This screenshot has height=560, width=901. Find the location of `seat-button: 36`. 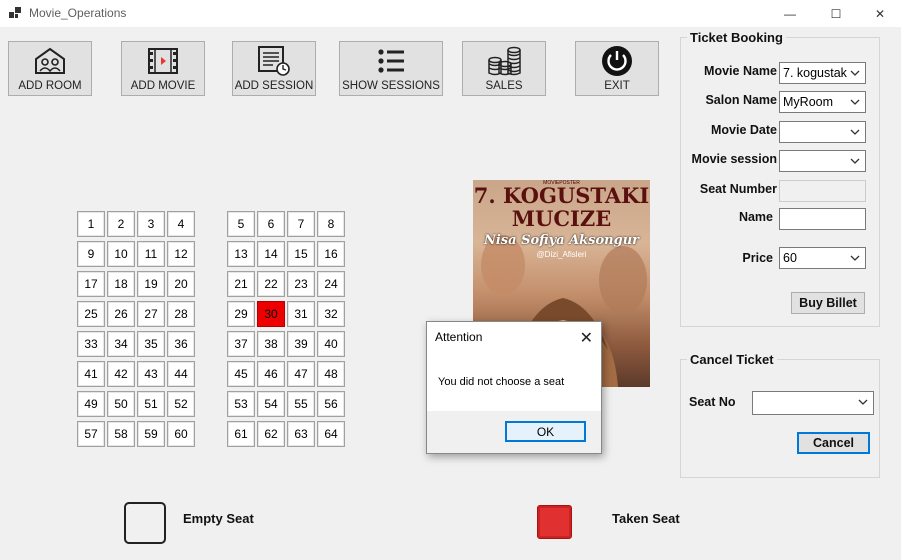

seat-button: 36 is located at coordinates (181, 344).